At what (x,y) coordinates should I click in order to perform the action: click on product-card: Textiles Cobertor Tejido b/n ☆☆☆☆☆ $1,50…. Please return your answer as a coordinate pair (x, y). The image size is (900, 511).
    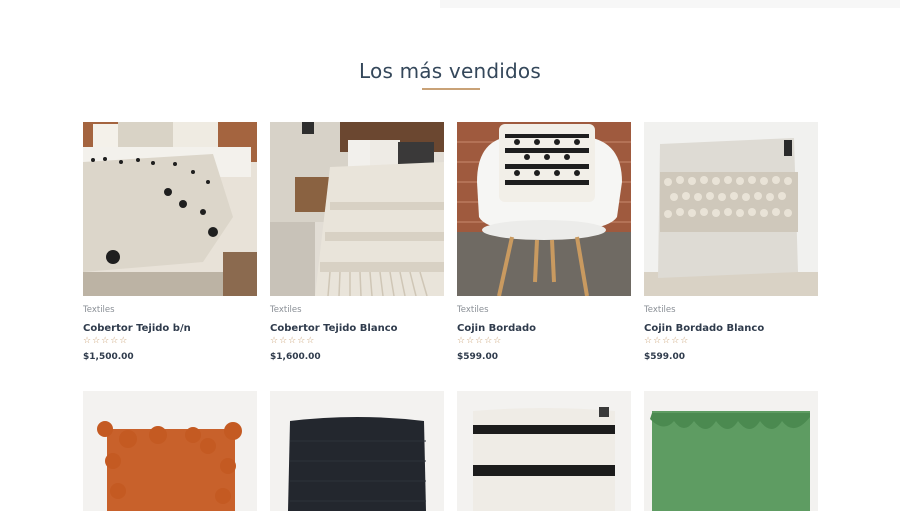
    Looking at the image, I should click on (170, 242).